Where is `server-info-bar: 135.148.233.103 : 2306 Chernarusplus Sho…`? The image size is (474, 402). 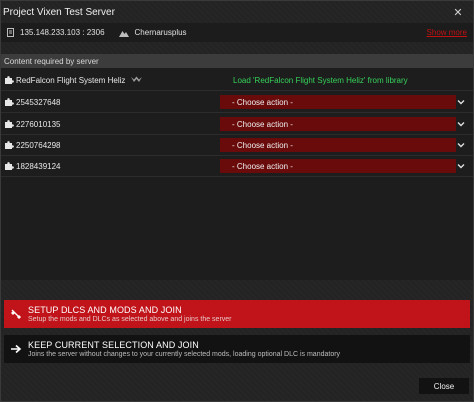 server-info-bar: 135.148.233.103 : 2306 Chernarusplus Sho… is located at coordinates (237, 32).